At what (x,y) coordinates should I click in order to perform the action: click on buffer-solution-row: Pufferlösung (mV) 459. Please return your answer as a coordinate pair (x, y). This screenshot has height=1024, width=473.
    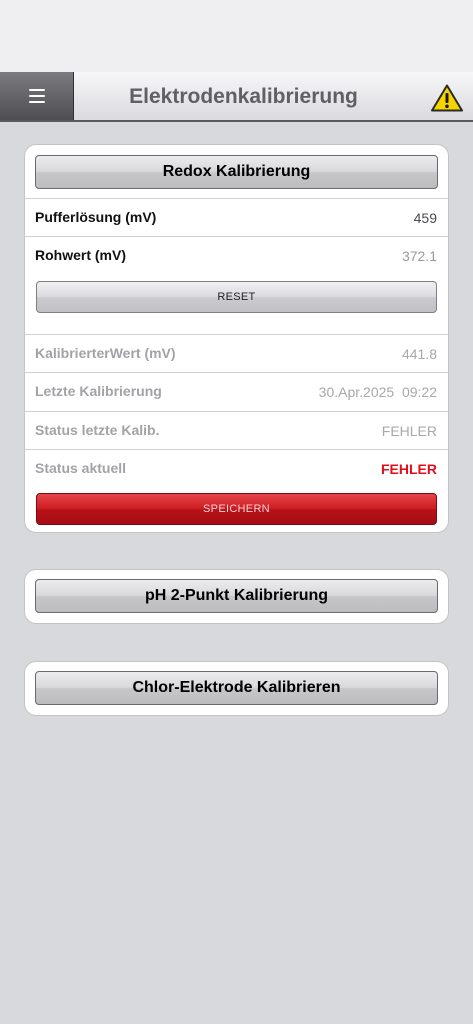
    Looking at the image, I should click on (236, 217).